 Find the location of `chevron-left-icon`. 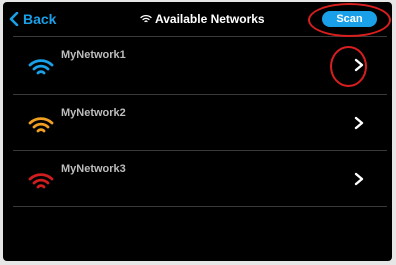

chevron-left-icon is located at coordinates (14, 19).